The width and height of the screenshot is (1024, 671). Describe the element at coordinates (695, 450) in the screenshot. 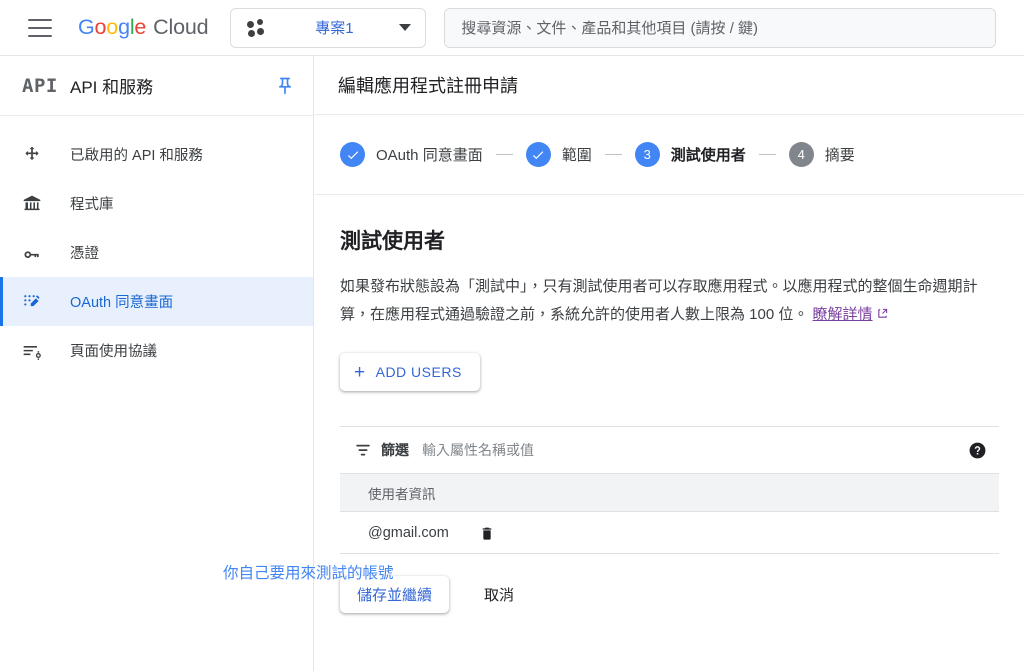

I see `filter-input: 輸入屬性名稱或值` at that location.